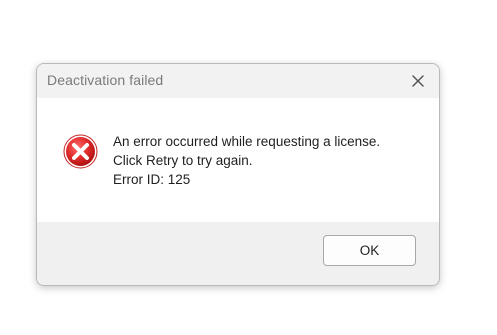 This screenshot has width=497, height=335. What do you see at coordinates (105, 80) in the screenshot?
I see `dialog-title: Deactivation failed` at bounding box center [105, 80].